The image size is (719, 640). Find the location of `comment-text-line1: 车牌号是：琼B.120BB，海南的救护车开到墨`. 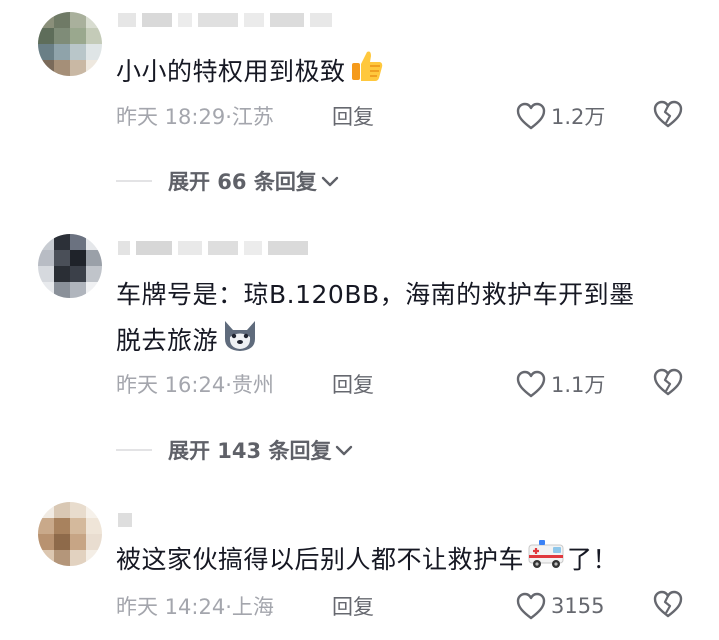

comment-text-line1: 车牌号是：琼B.120BB，海南的救护车开到墨 is located at coordinates (375, 294).